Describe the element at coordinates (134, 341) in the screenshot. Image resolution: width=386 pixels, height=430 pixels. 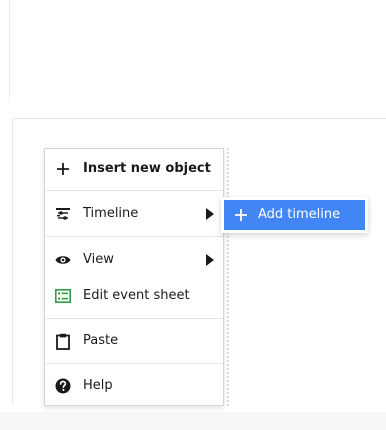
I see `menu-item-paste: Paste` at that location.